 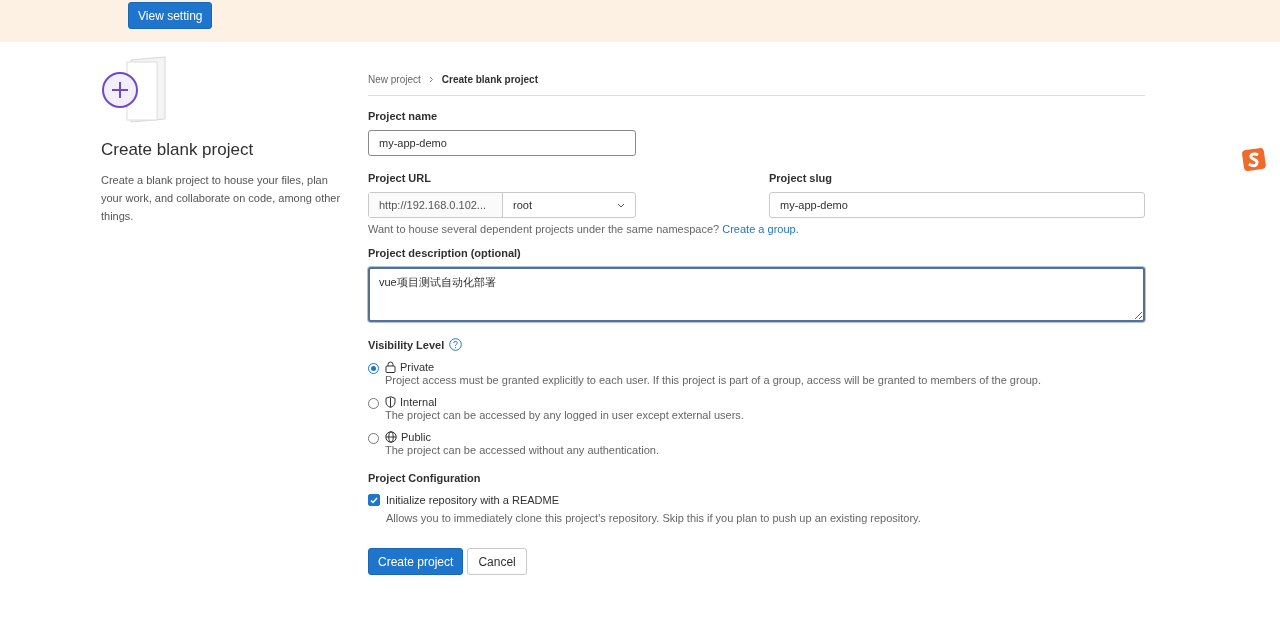 What do you see at coordinates (584, 229) in the screenshot?
I see `namespace-hint: Want to house several dependent projects under the same namespace? Create a group.` at bounding box center [584, 229].